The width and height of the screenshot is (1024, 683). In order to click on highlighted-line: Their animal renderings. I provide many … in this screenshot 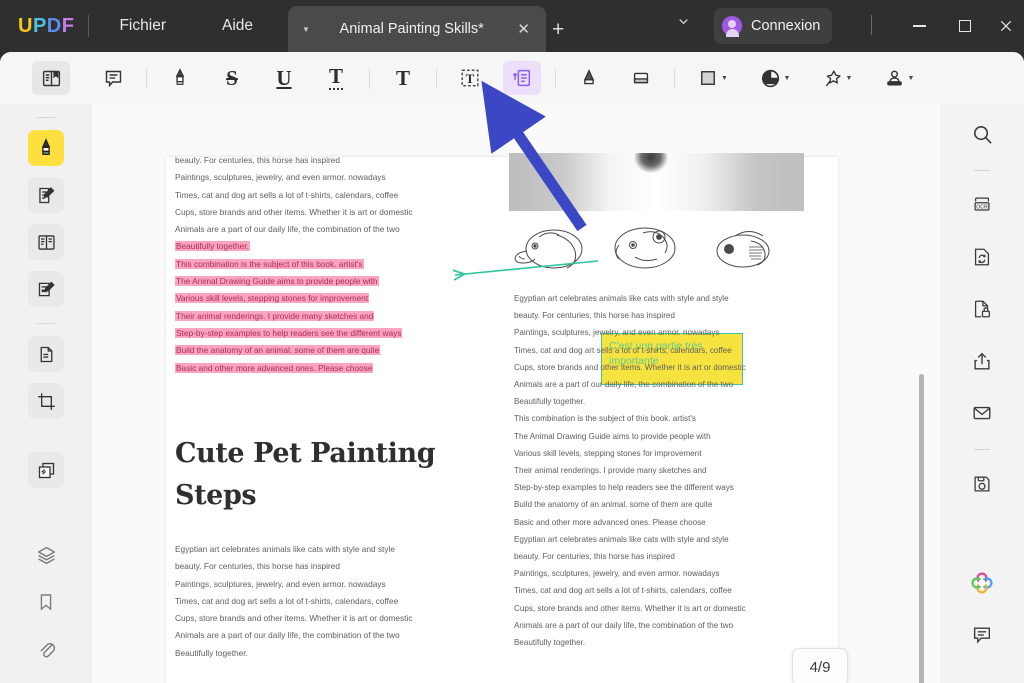, I will do `click(320, 316)`.